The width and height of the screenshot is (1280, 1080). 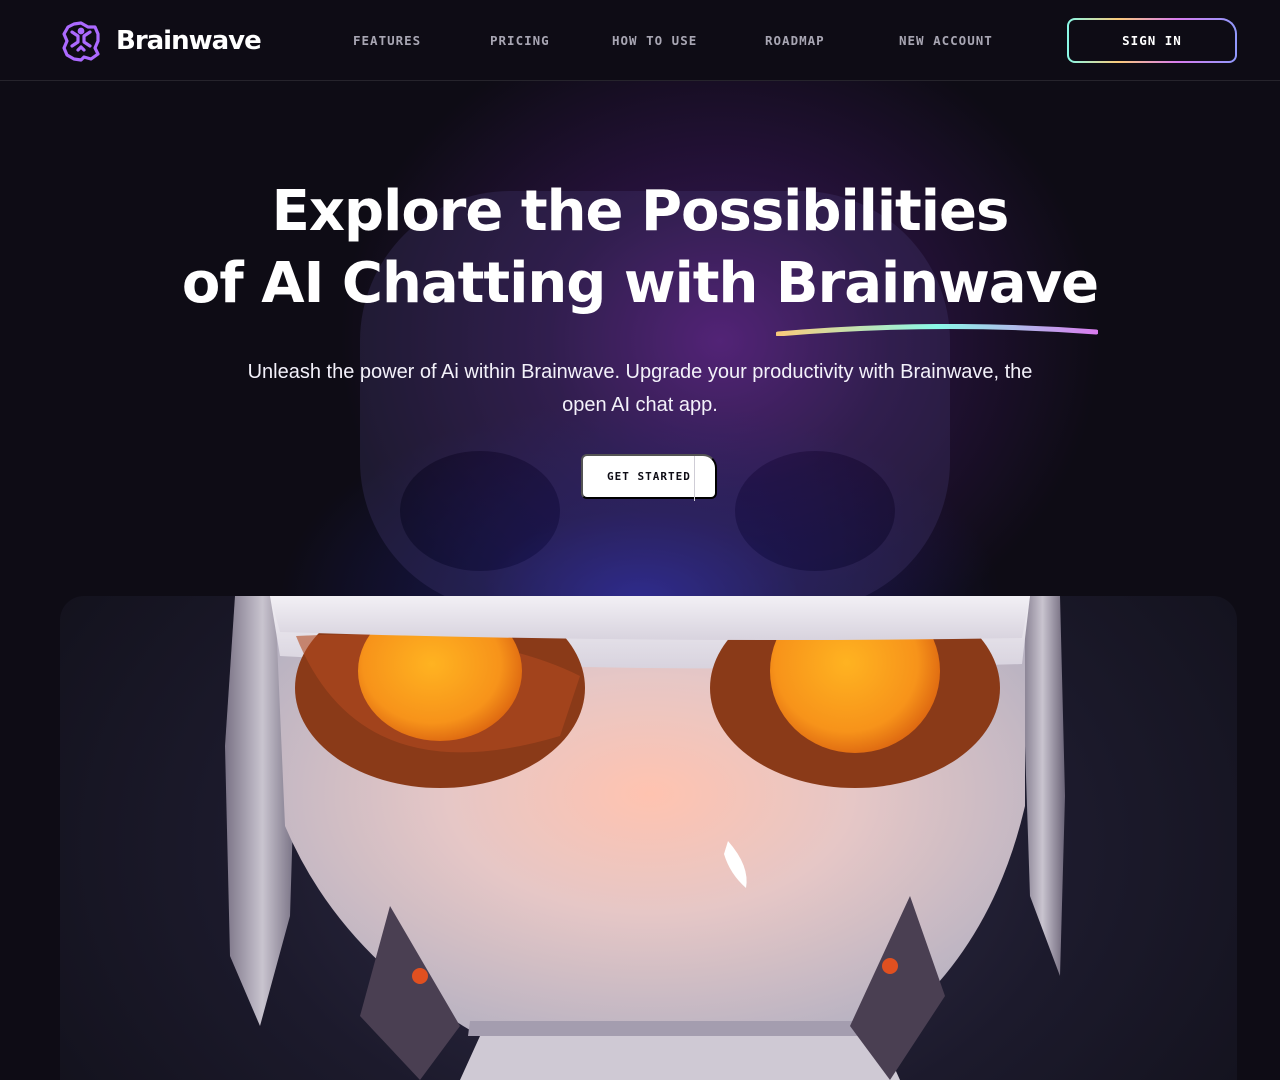 I want to click on brand-logo: Brainwave, so click(x=161, y=41).